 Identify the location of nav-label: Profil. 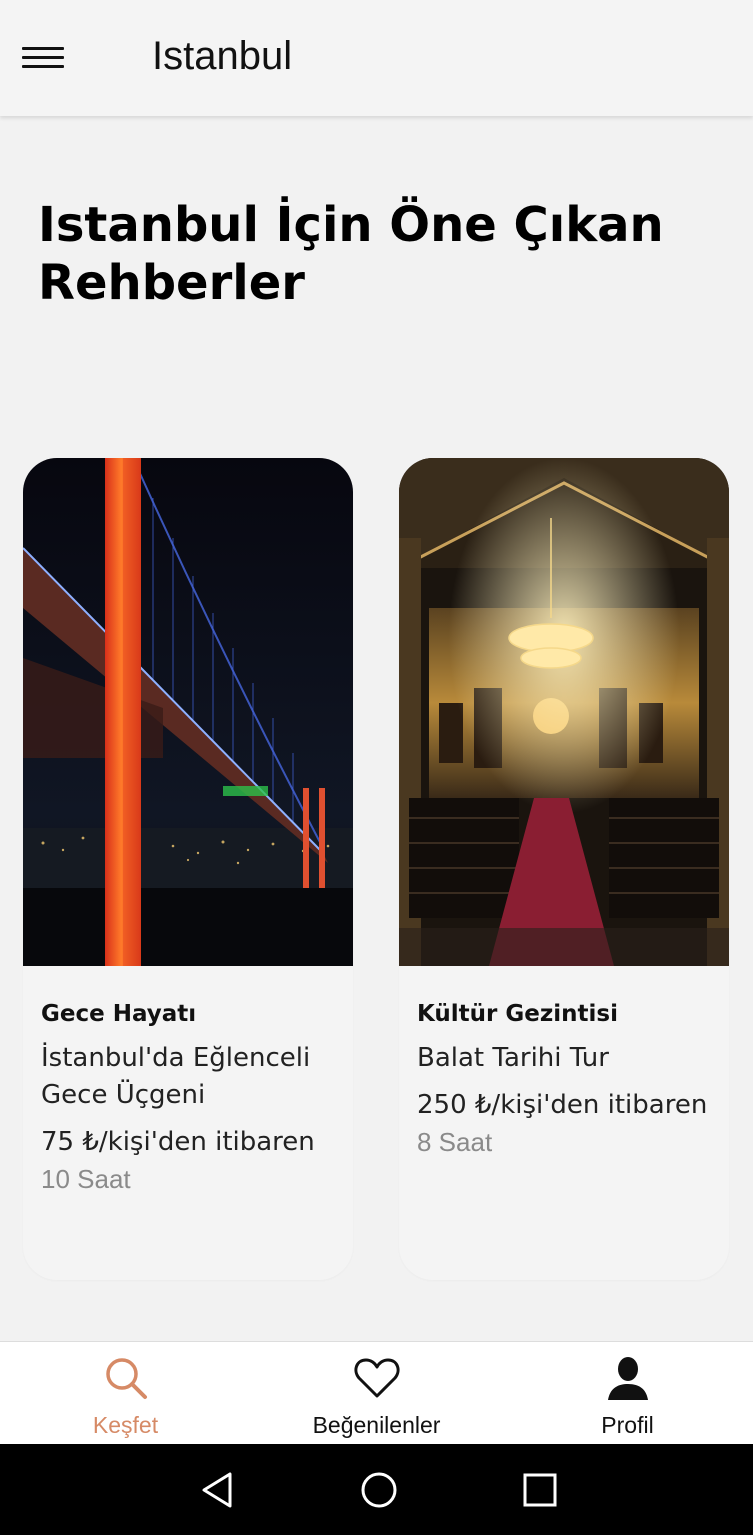
(627, 1425).